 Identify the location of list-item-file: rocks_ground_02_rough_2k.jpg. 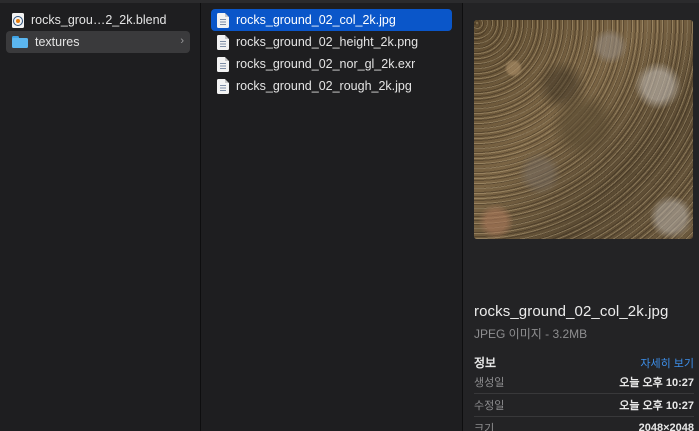
(331, 86).